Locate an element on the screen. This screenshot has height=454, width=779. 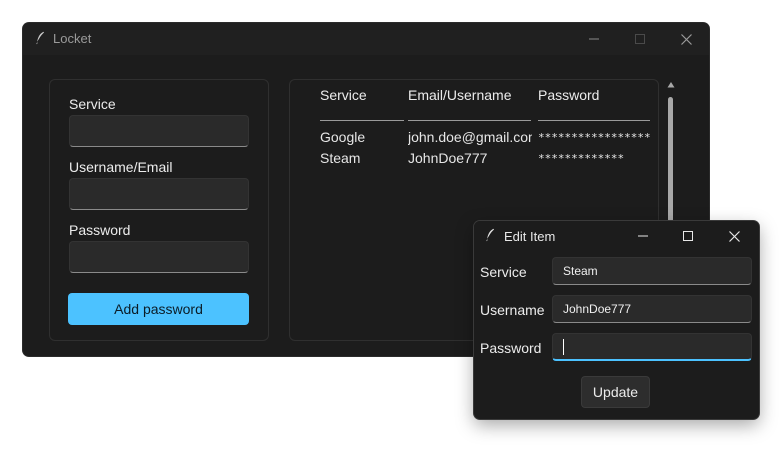
table-cell-username: john.doe@gmail.com is located at coordinates (470, 137).